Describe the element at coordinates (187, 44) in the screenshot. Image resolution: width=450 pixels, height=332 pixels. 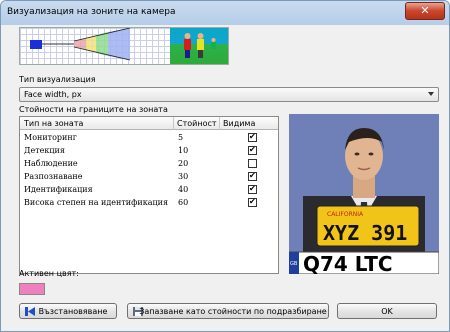
I see `person-red-body` at that location.